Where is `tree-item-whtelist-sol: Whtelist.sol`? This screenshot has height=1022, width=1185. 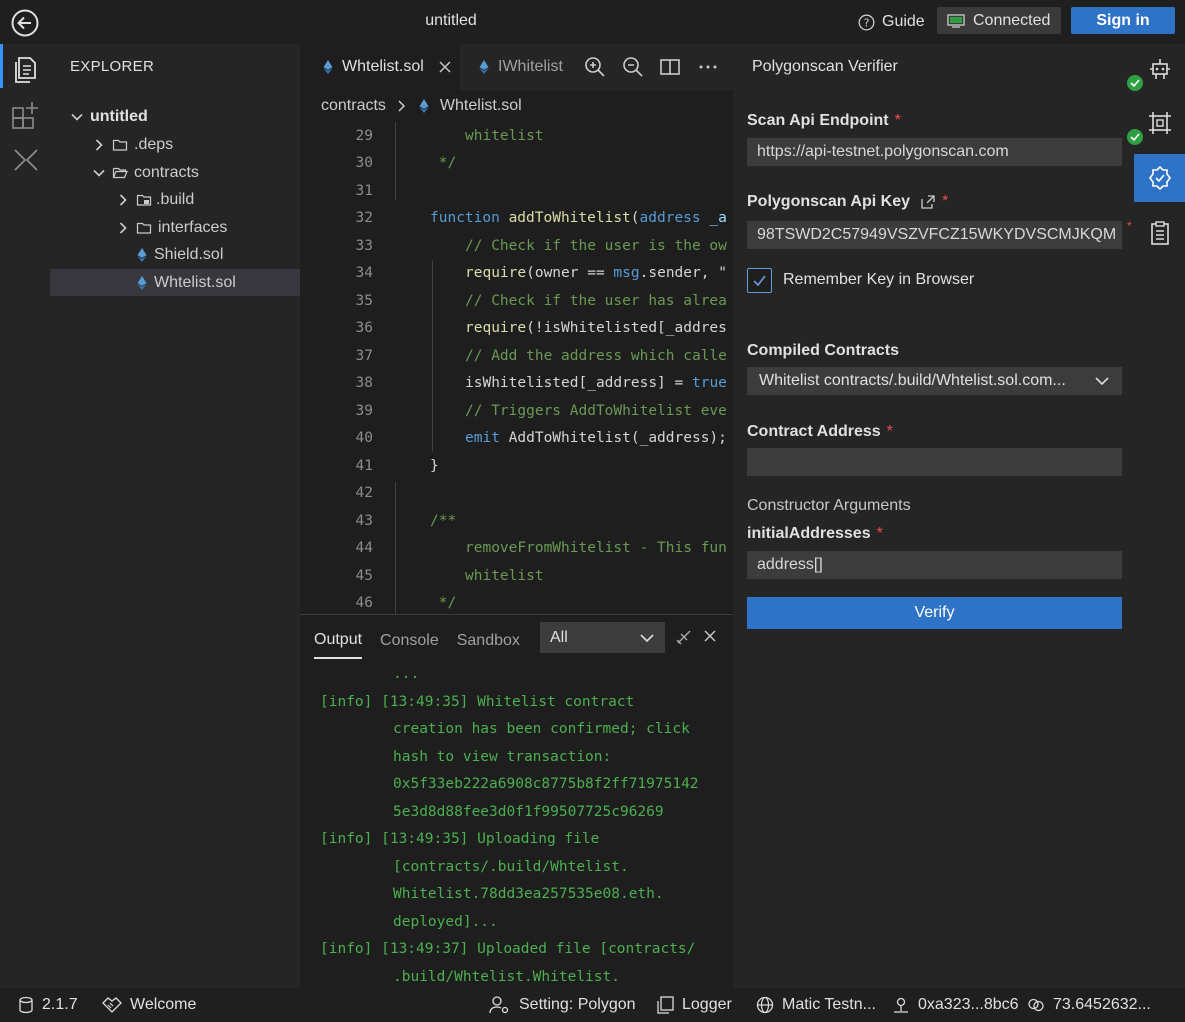
tree-item-whtelist-sol: Whtelist.sol is located at coordinates (175, 282).